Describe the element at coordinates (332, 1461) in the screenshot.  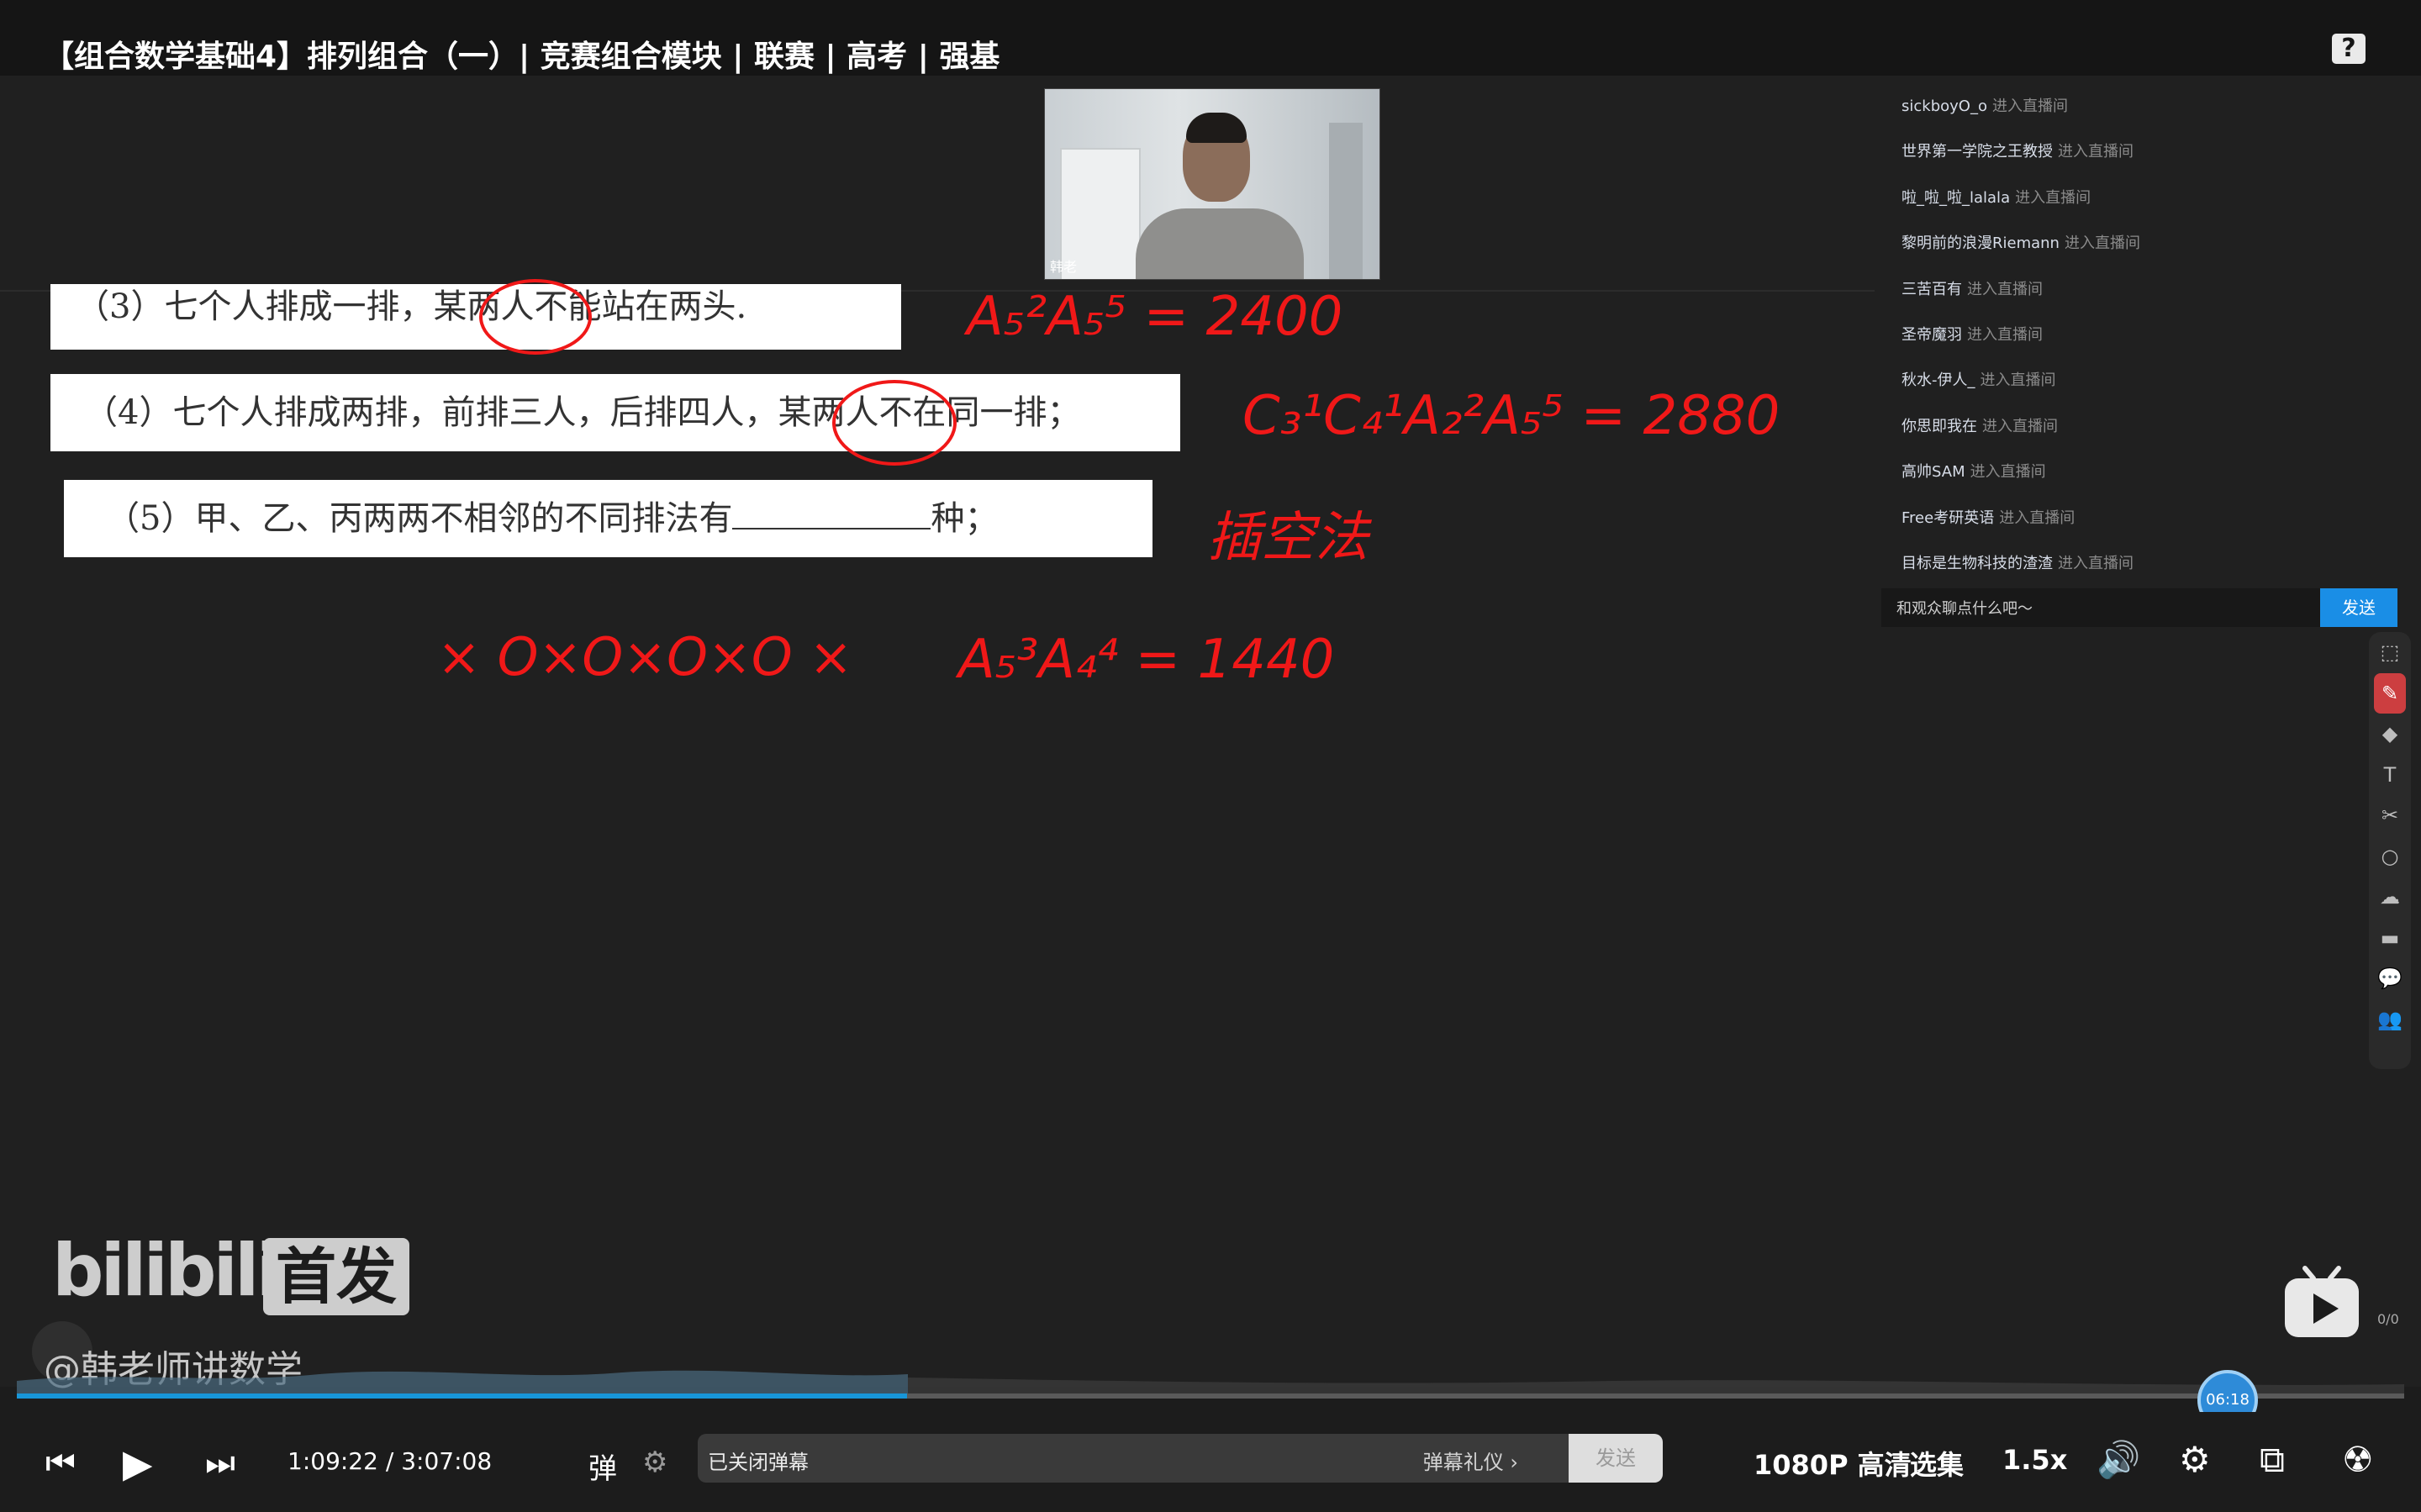
I see `current-time: 1:09:22` at that location.